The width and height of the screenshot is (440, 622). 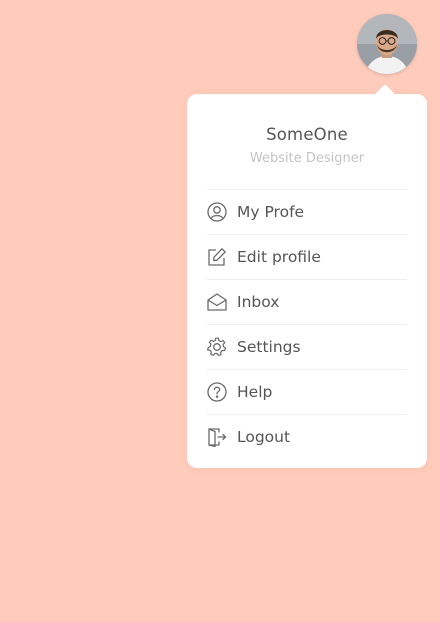 I want to click on edit-icon, so click(x=217, y=257).